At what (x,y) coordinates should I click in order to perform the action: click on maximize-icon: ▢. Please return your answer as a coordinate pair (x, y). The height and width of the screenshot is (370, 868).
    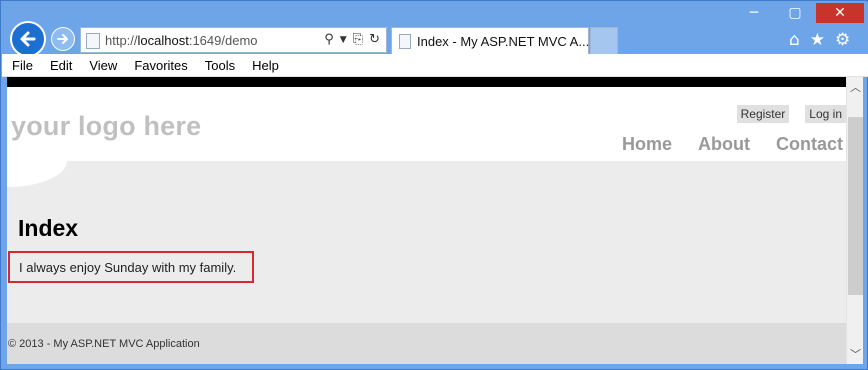
    Looking at the image, I should click on (795, 13).